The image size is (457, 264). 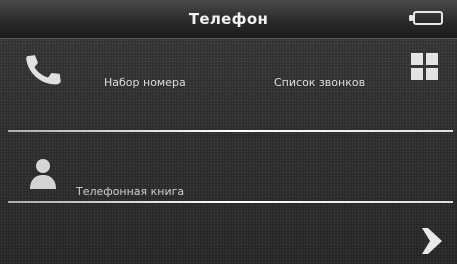 I want to click on page-title: Телефон, so click(x=228, y=19).